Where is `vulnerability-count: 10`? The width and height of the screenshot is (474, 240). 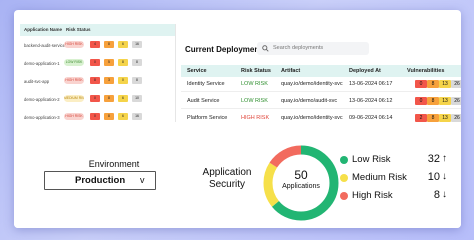 vulnerability-count: 10 is located at coordinates (137, 98).